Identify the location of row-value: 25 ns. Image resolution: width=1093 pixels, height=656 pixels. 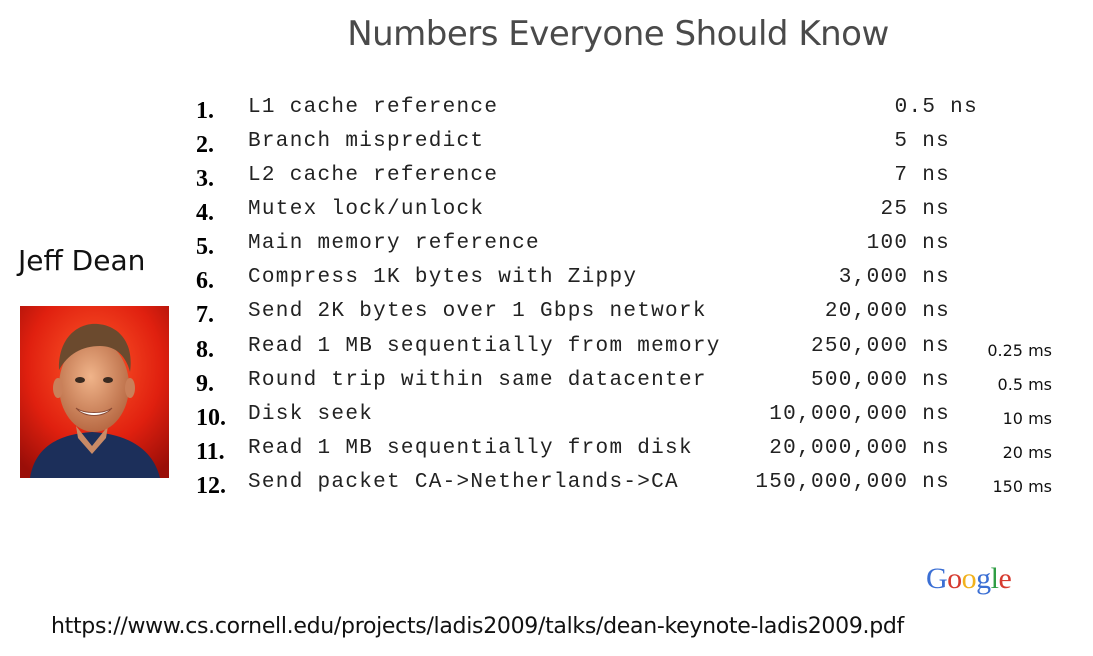
(915, 209).